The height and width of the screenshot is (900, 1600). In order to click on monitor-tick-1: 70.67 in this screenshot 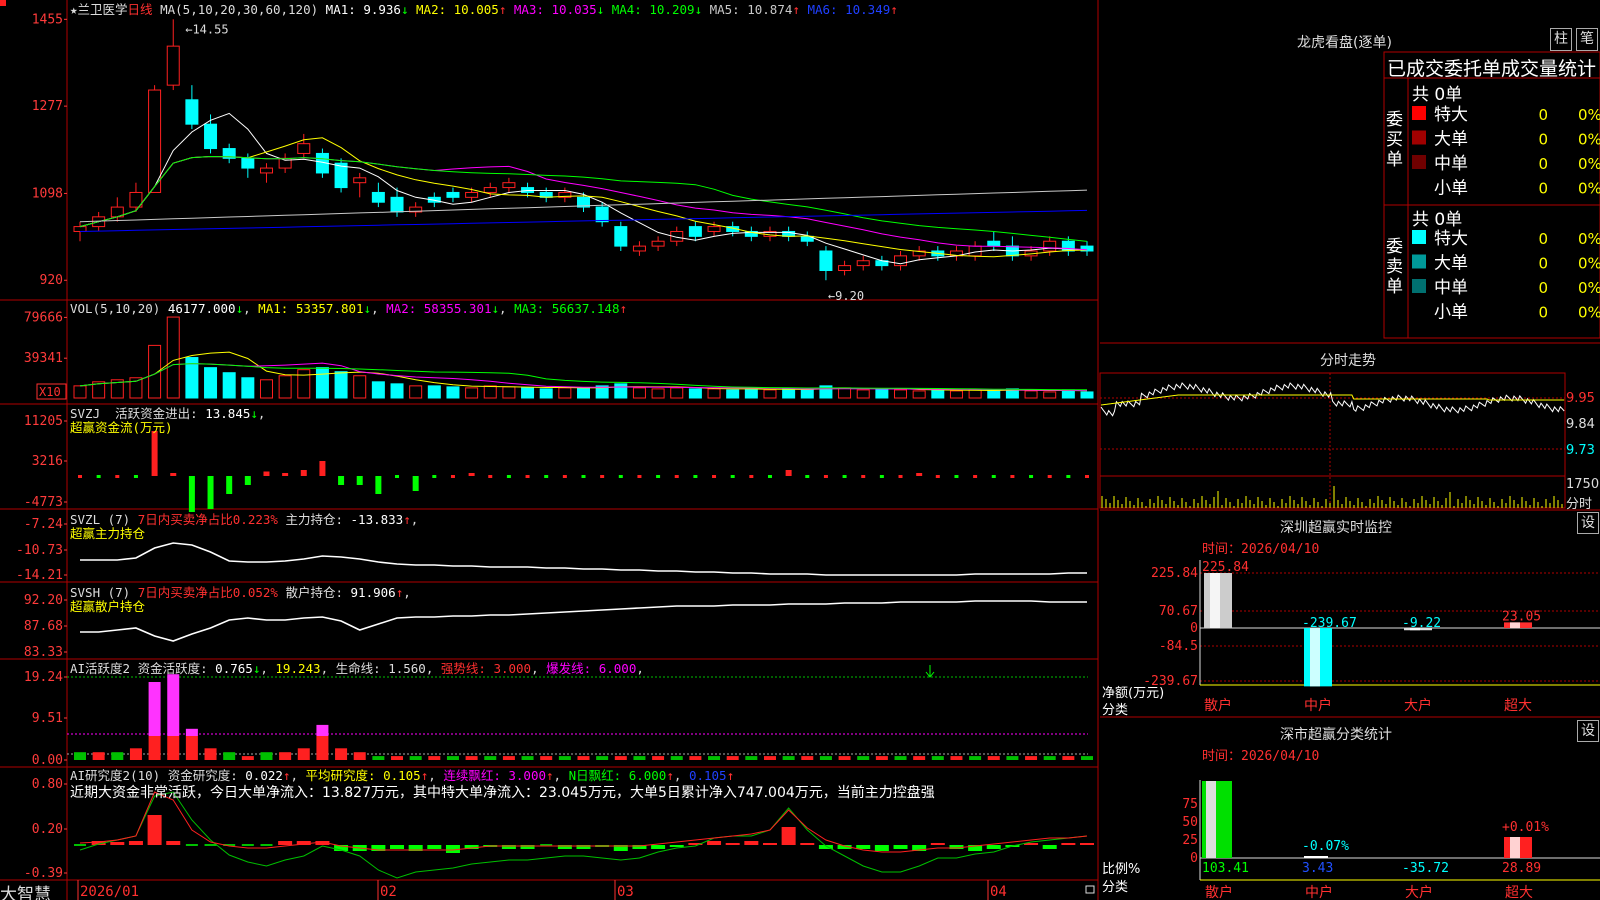, I will do `click(1178, 611)`.